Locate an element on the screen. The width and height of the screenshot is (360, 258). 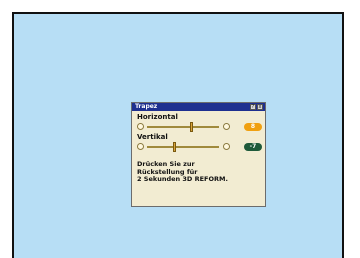
horizontal-label: Horizontal is located at coordinates (157, 117).